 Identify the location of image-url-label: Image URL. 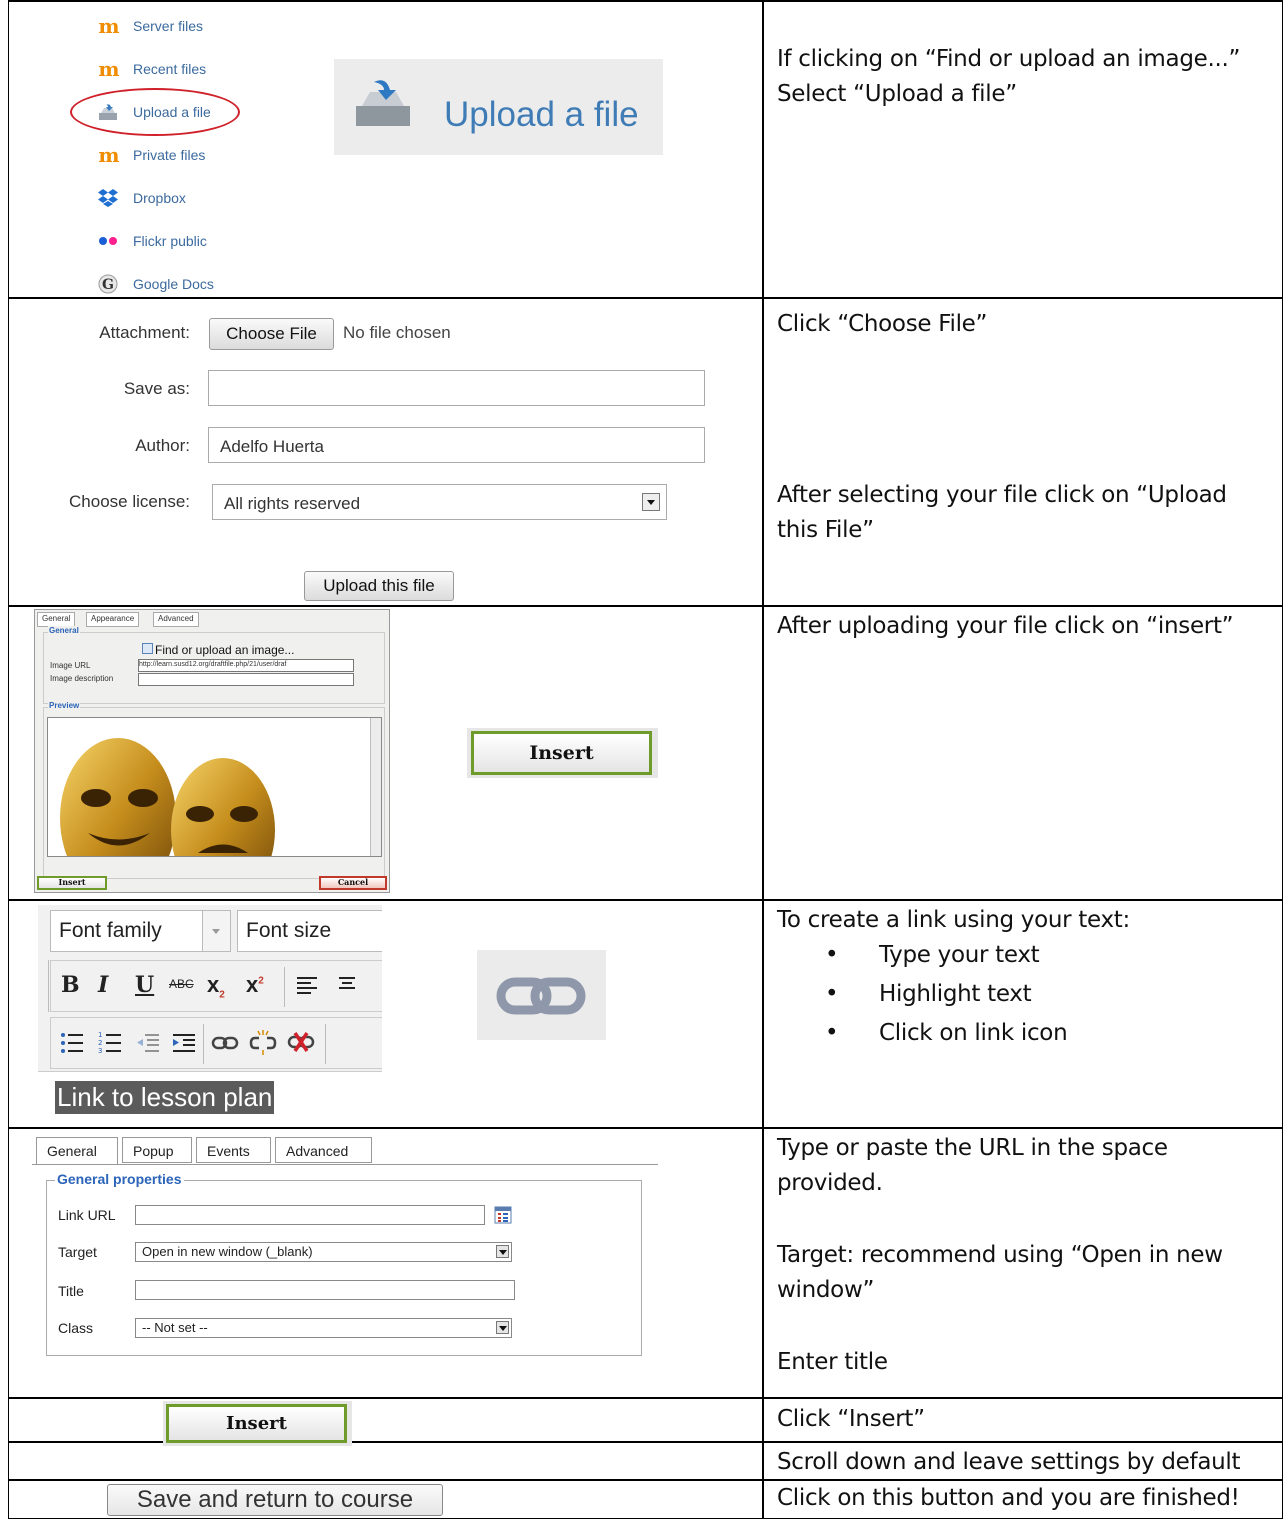
(70, 665).